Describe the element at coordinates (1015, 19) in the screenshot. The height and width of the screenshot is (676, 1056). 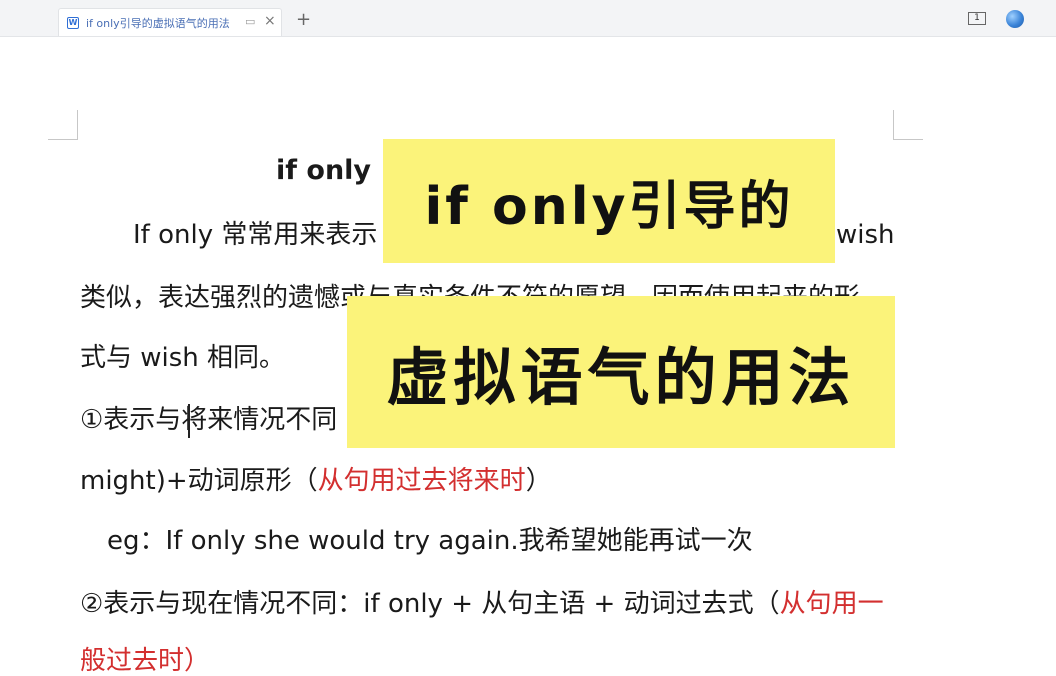
I see `globe-icon` at that location.